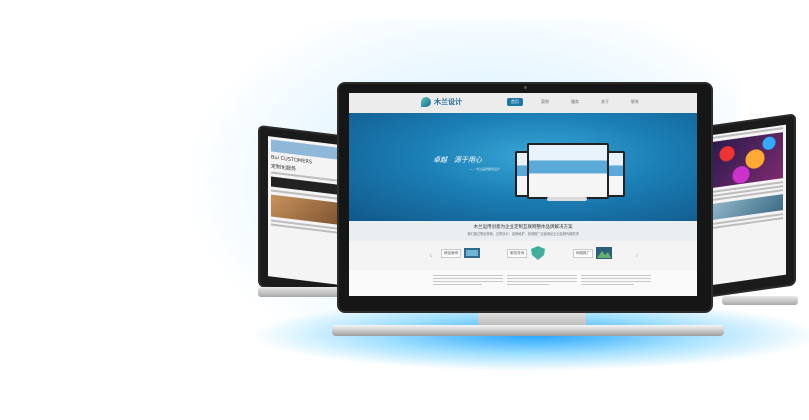 Image resolution: width=809 pixels, height=420 pixels. I want to click on nav-item-contact: 联系, so click(635, 102).